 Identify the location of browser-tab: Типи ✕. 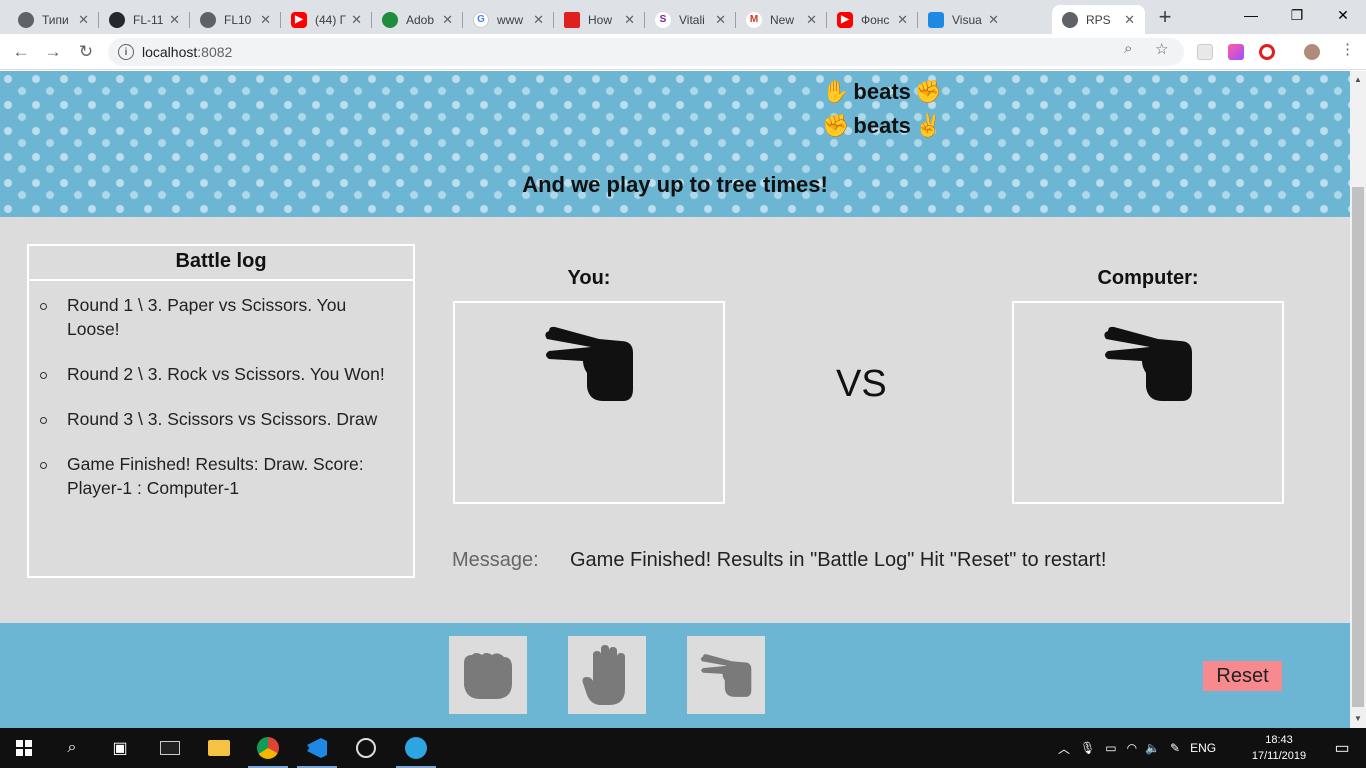
(53, 19).